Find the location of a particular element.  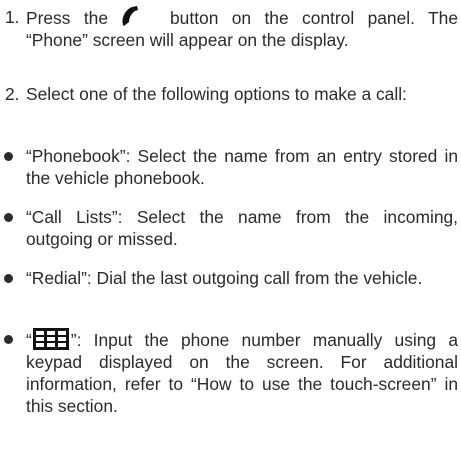

step-text-before-icon: Press the is located at coordinates (67, 18).